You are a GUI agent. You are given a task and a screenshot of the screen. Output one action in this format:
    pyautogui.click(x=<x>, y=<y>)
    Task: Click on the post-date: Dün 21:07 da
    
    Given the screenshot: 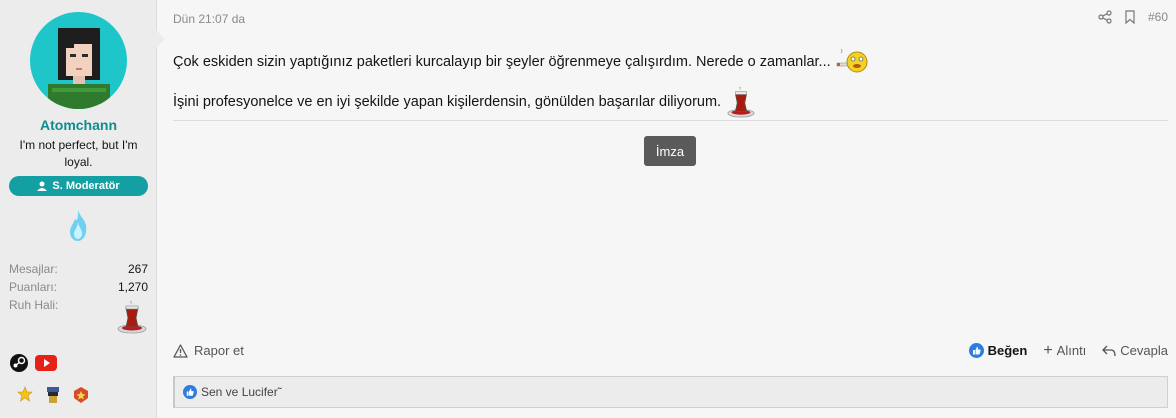 What is the action you would take?
    pyautogui.click(x=209, y=19)
    